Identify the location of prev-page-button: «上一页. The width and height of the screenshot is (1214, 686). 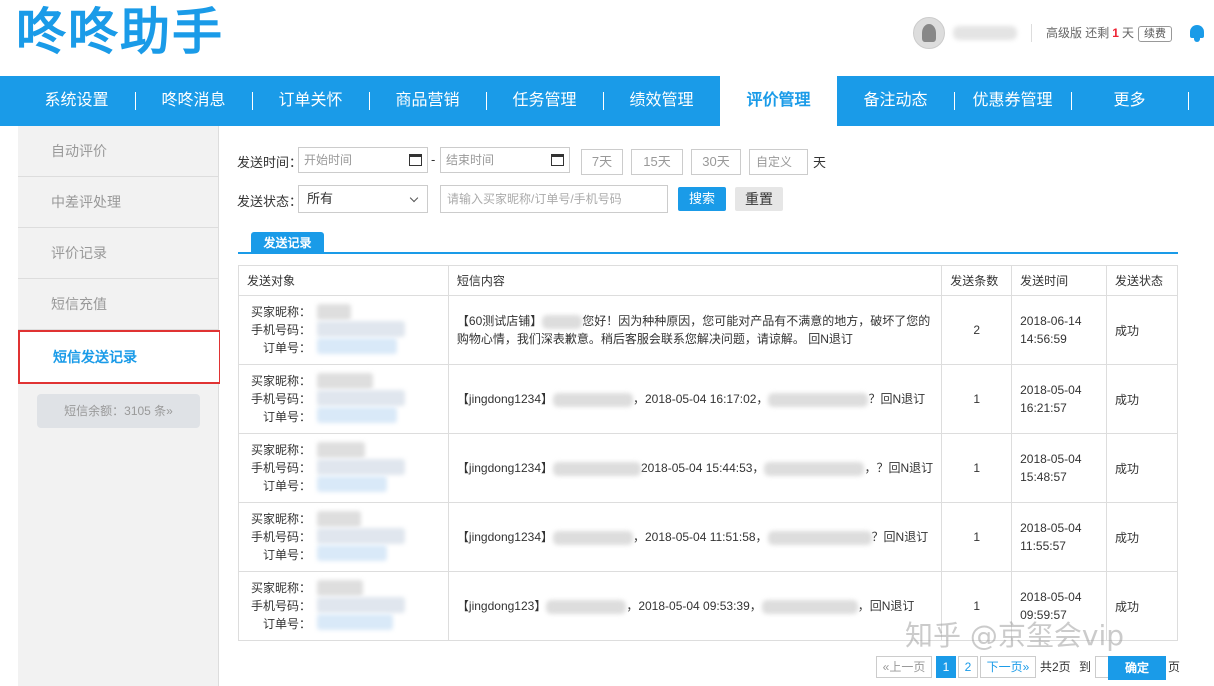
(904, 667).